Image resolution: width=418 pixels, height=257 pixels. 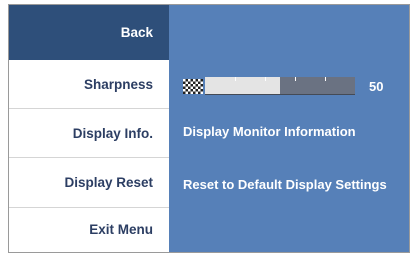 What do you see at coordinates (269, 131) in the screenshot?
I see `display-info-text: Display Monitor Information` at bounding box center [269, 131].